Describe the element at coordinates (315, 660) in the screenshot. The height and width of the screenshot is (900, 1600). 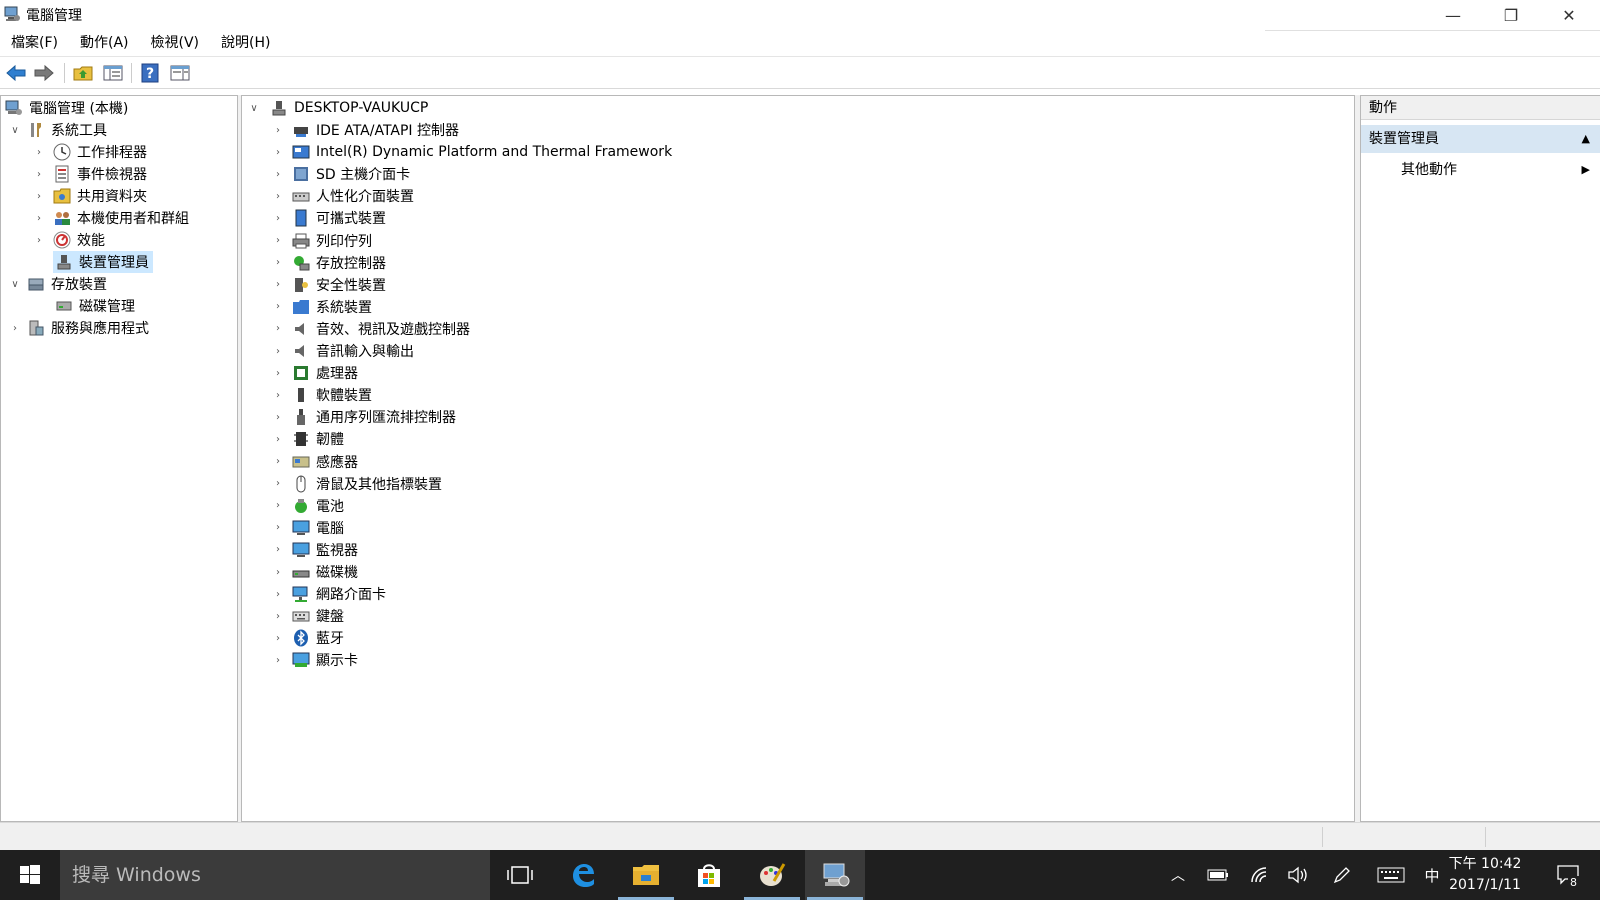
I see `device-category: › 顯示卡` at that location.